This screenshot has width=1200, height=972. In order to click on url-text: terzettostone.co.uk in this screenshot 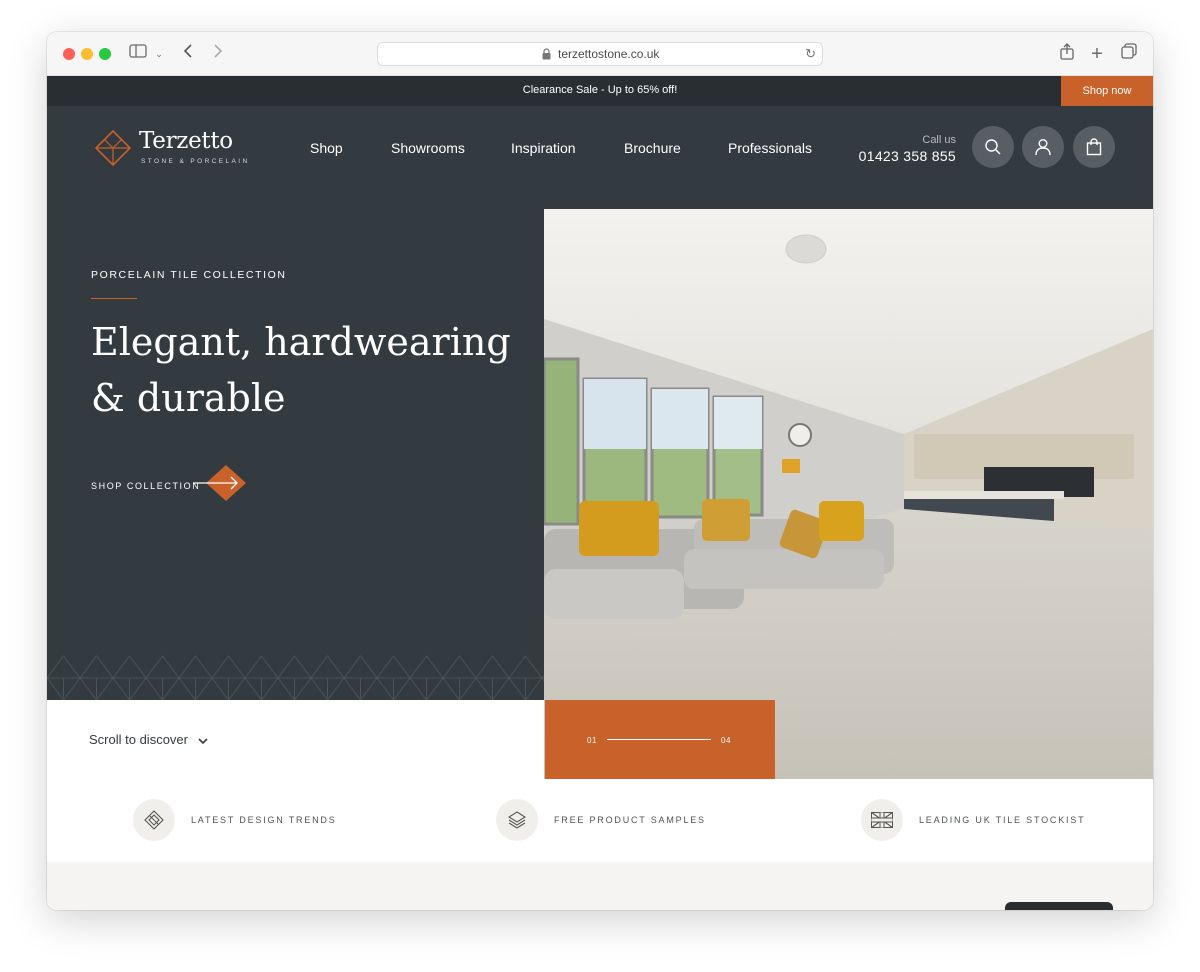, I will do `click(609, 54)`.